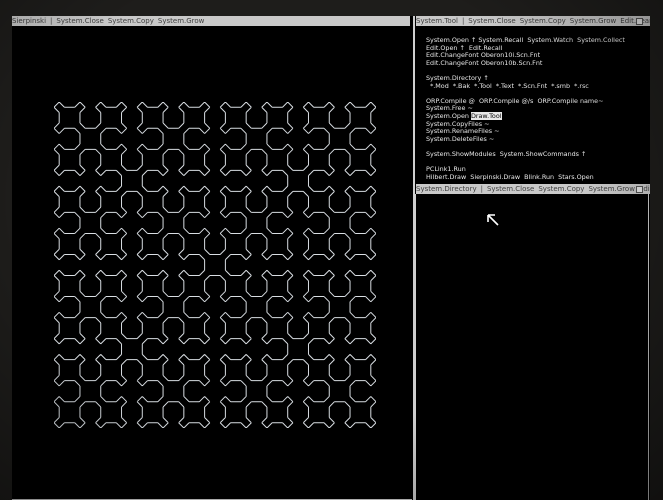 Image resolution: width=663 pixels, height=500 pixels. I want to click on title-command: System.Directory, so click(446, 189).